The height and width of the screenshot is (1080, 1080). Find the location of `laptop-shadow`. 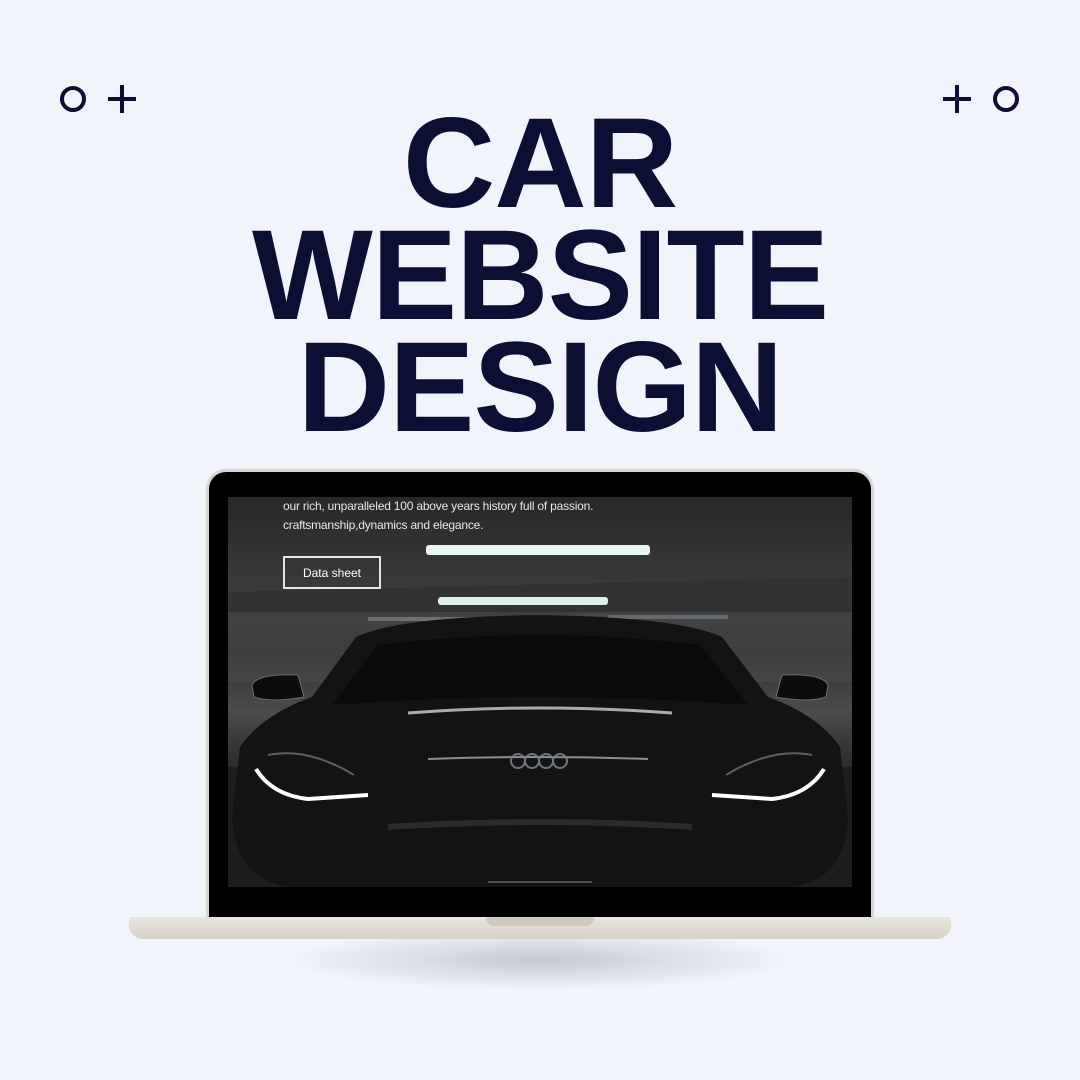

laptop-shadow is located at coordinates (540, 960).